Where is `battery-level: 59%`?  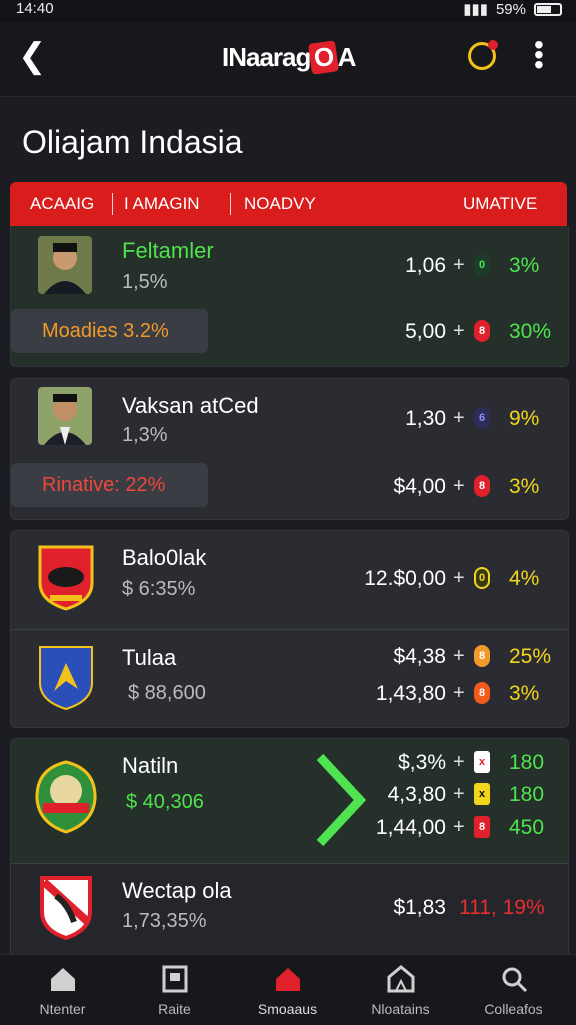 battery-level: 59% is located at coordinates (510, 9).